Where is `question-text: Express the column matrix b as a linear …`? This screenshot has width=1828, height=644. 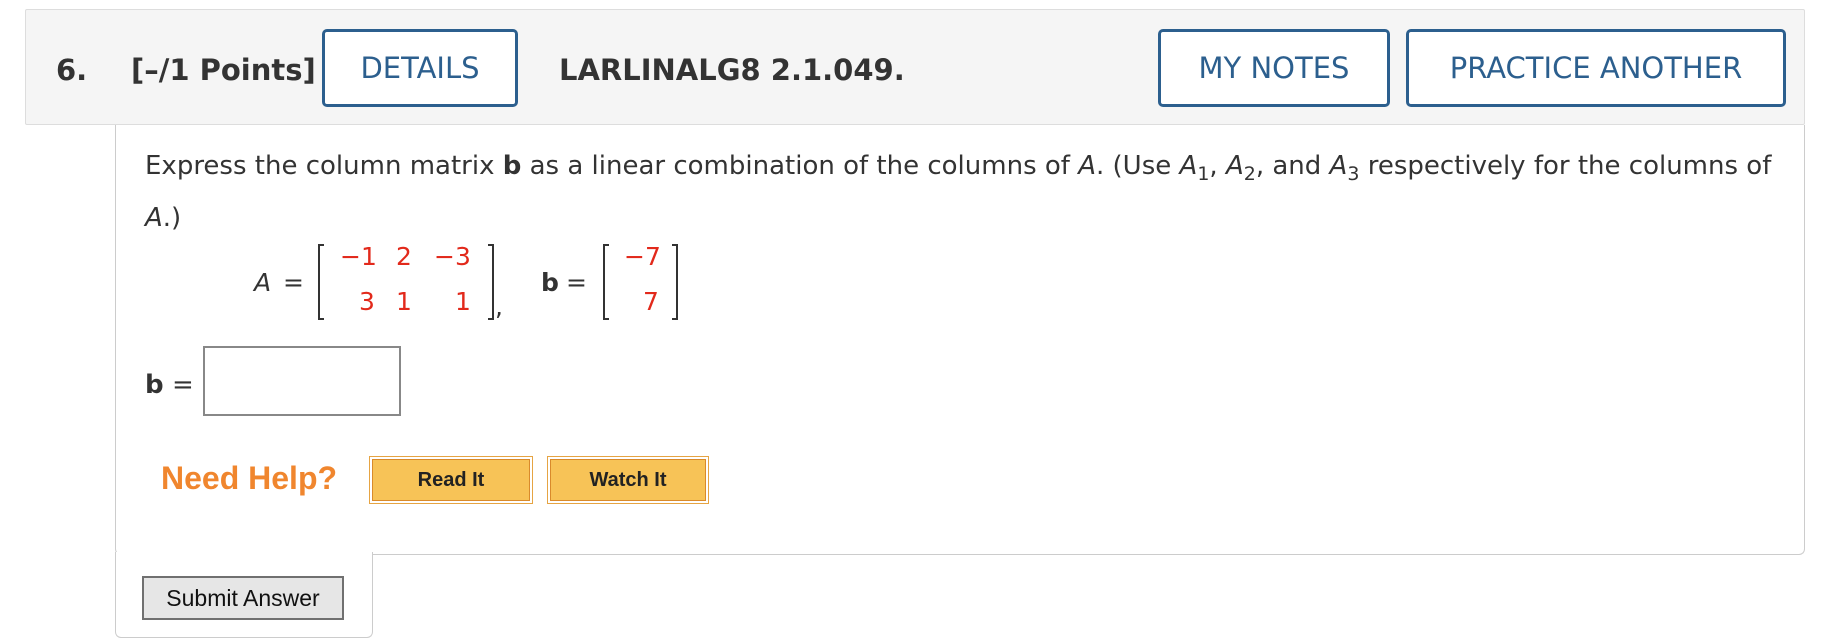
question-text: Express the column matrix b as a linear … is located at coordinates (965, 192).